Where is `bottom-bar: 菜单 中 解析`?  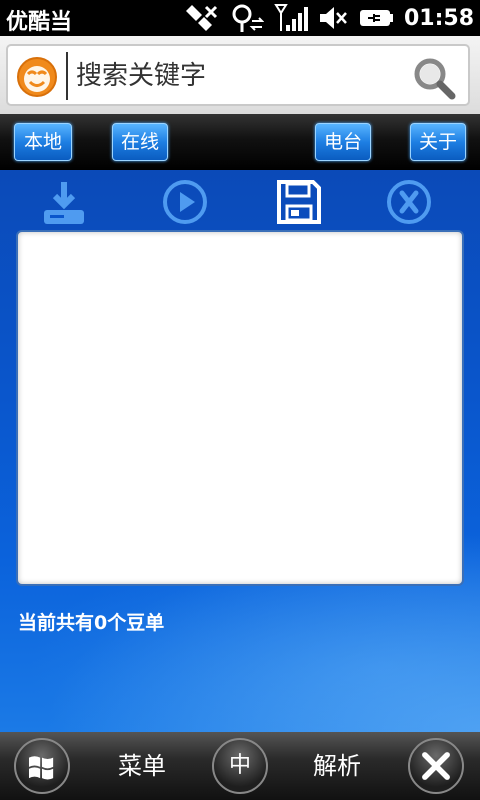 bottom-bar: 菜单 中 解析 is located at coordinates (240, 766).